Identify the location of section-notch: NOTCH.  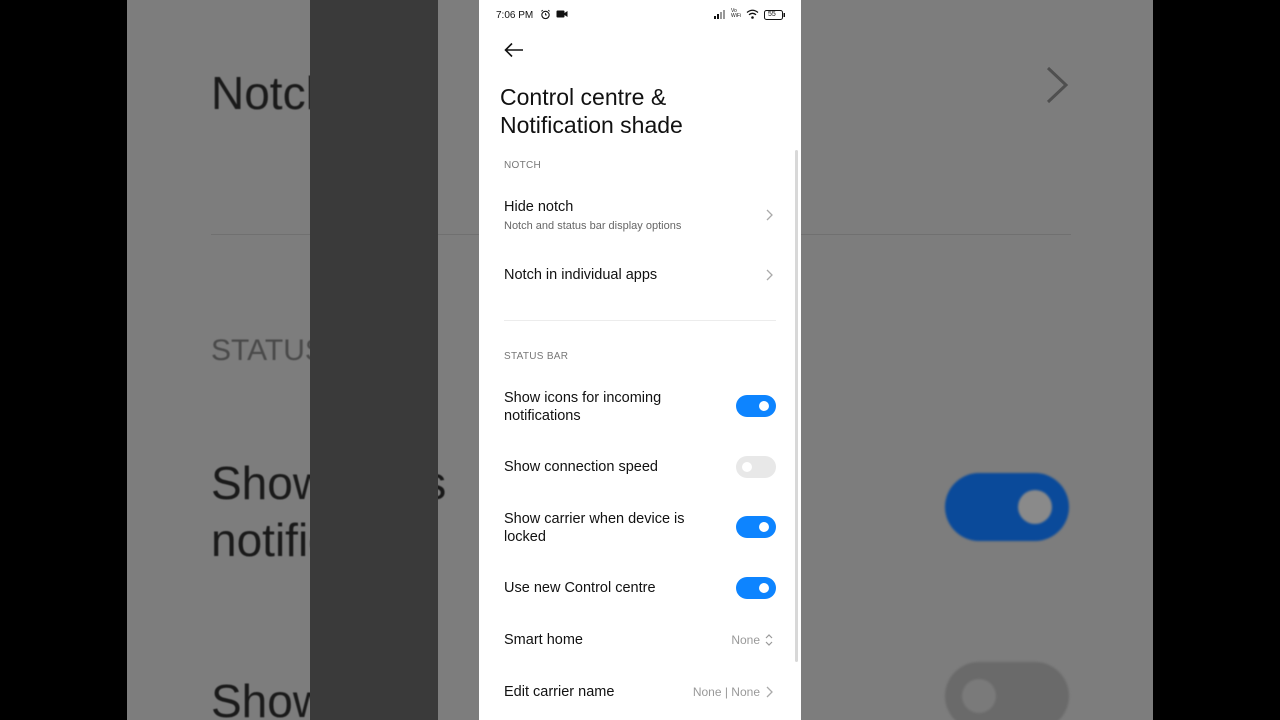
(523, 165).